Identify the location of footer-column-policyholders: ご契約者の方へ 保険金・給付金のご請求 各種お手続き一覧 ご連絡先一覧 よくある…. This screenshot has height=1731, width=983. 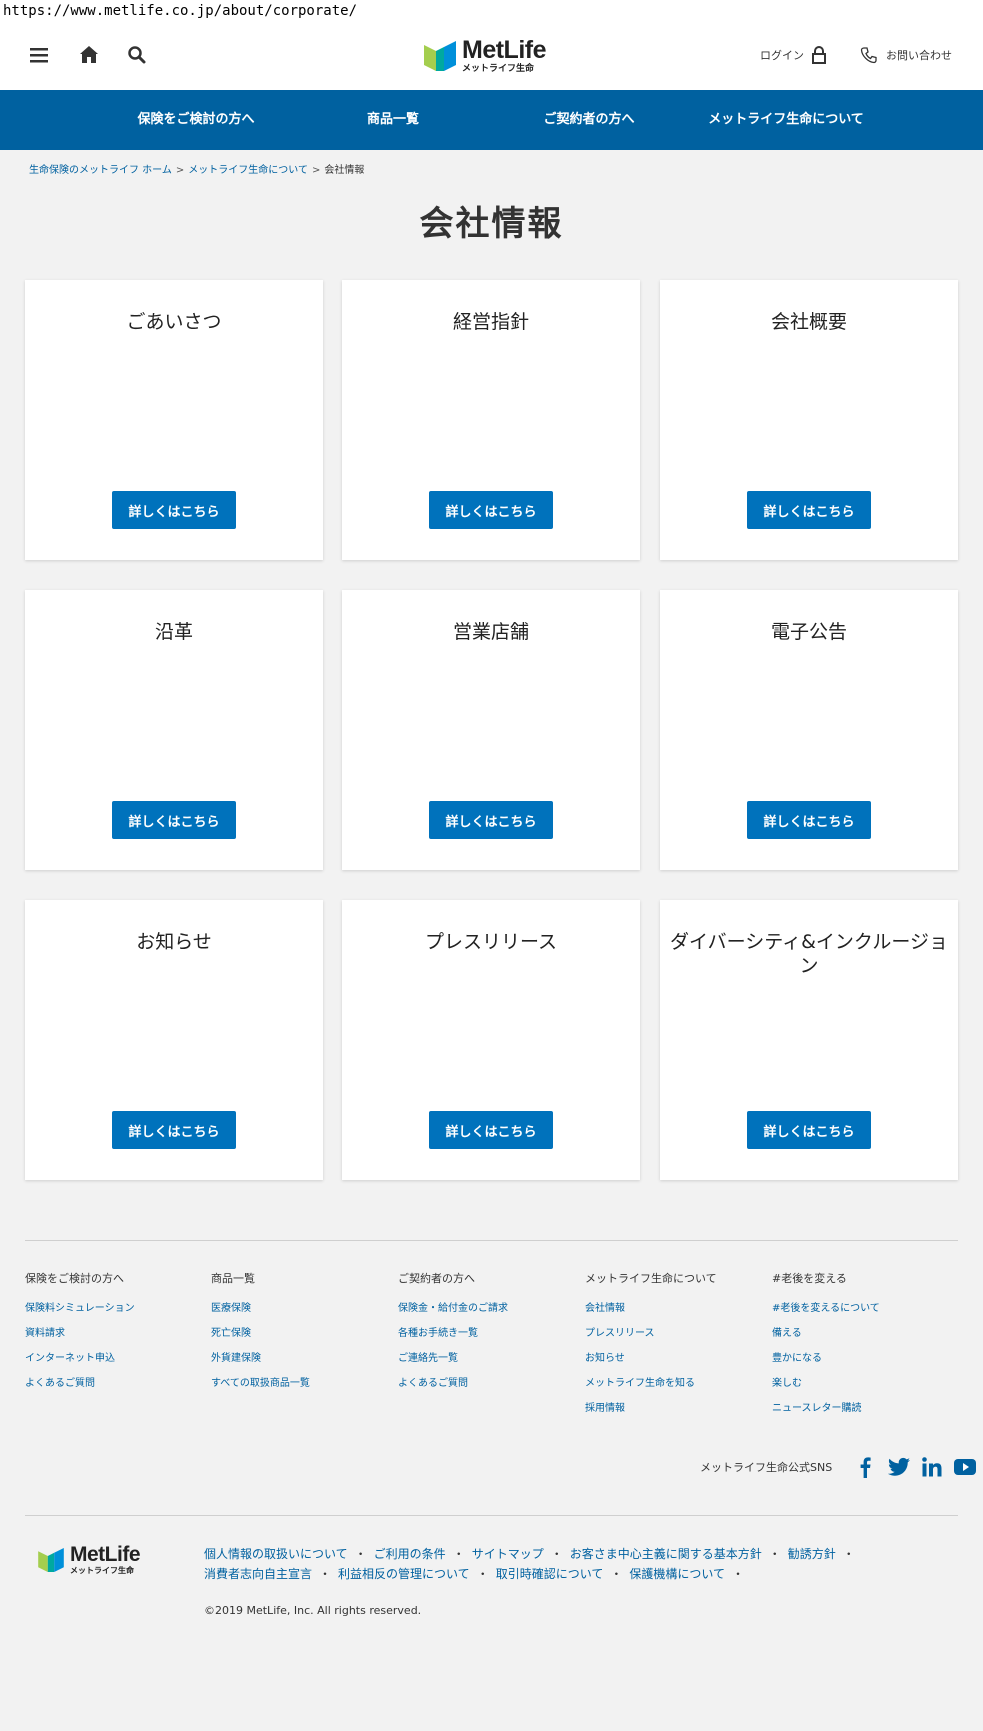
(453, 1333).